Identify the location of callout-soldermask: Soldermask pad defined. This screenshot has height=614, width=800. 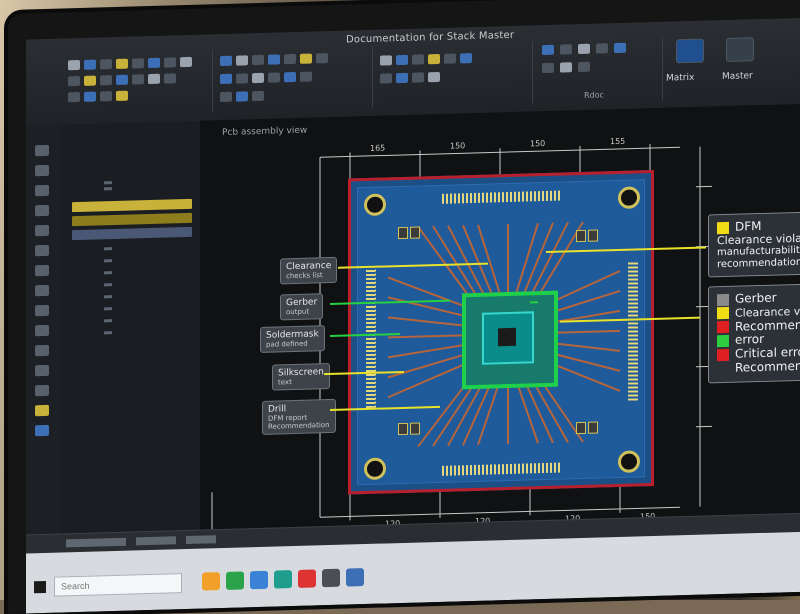
(292, 339).